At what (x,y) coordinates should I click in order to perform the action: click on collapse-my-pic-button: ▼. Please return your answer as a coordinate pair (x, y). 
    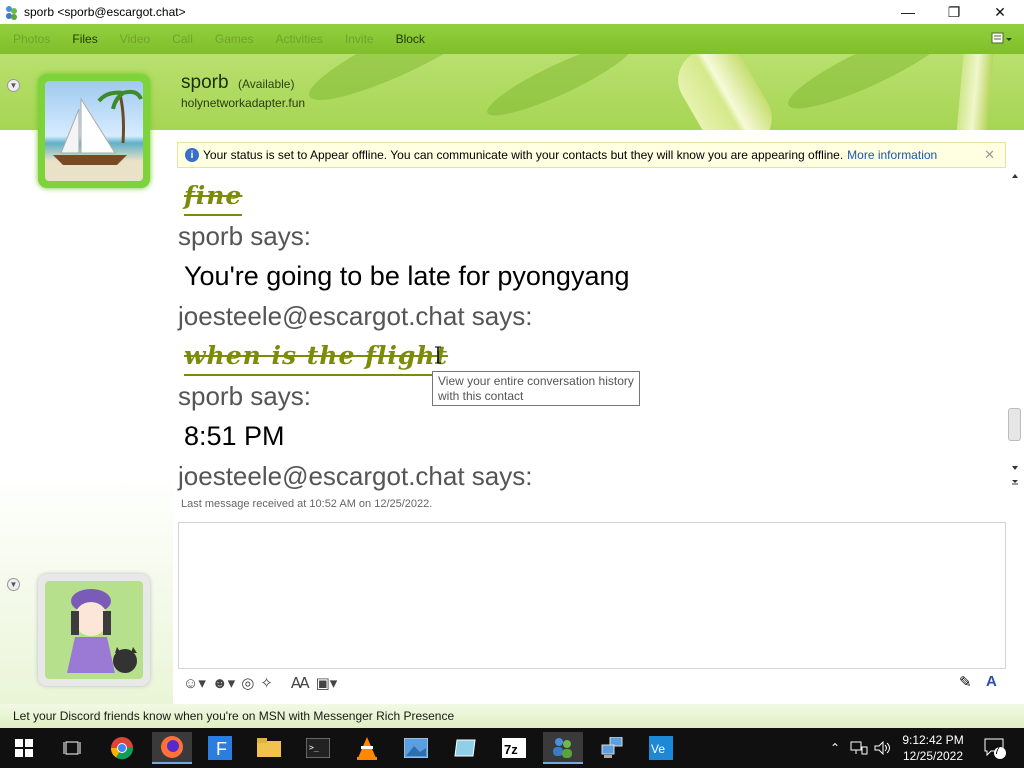
    Looking at the image, I should click on (13, 584).